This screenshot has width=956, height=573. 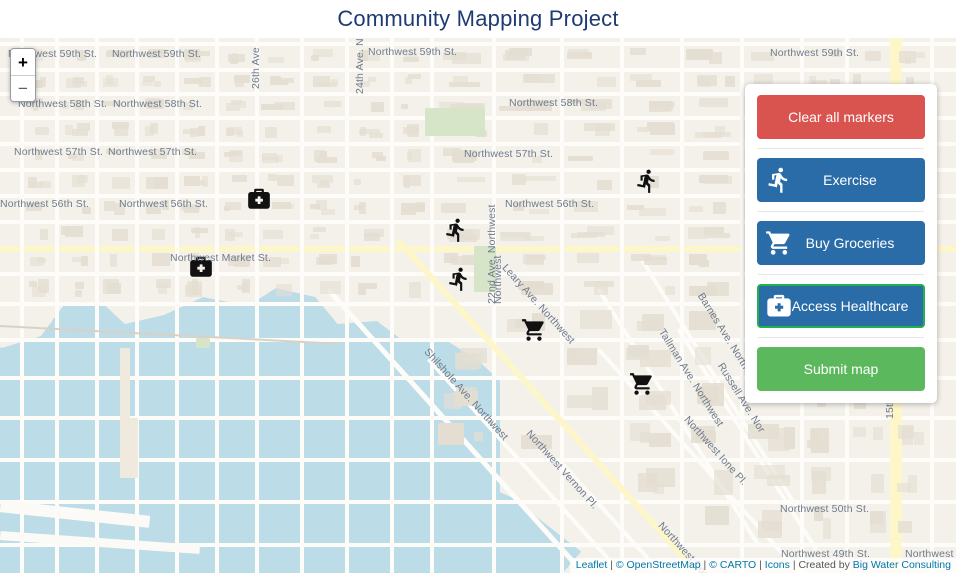 I want to click on attribution-link: © OpenStreetMap, so click(x=658, y=565).